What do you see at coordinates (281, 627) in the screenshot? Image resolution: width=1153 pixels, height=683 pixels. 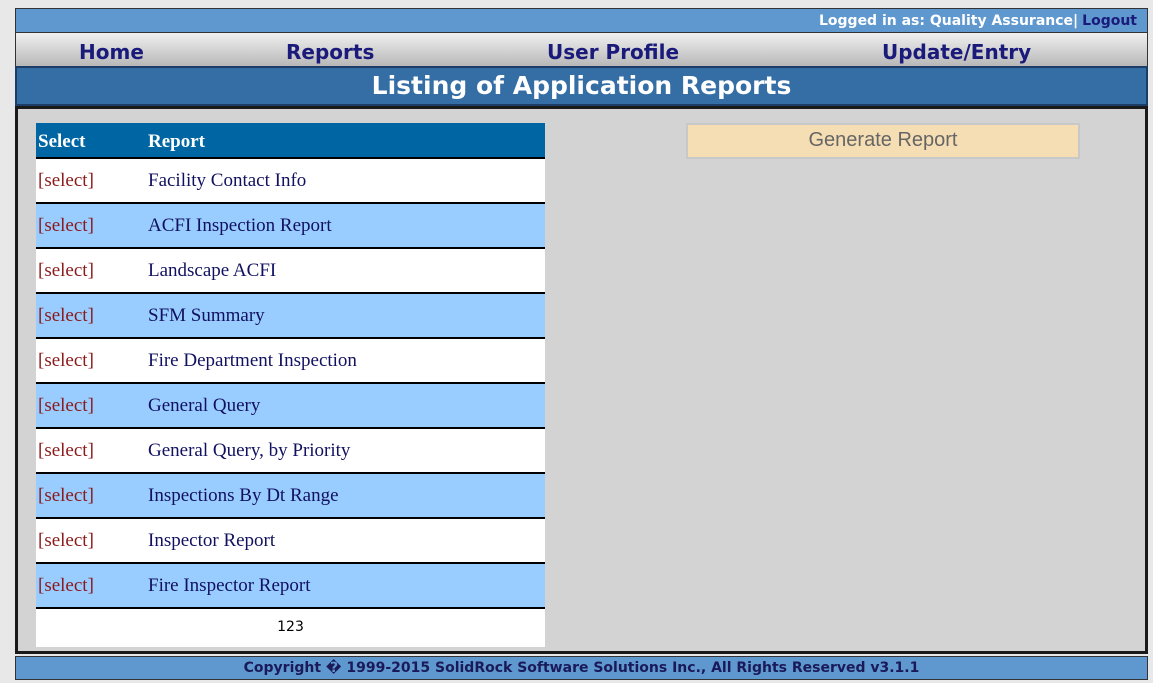 I see `page-link-1: 1` at bounding box center [281, 627].